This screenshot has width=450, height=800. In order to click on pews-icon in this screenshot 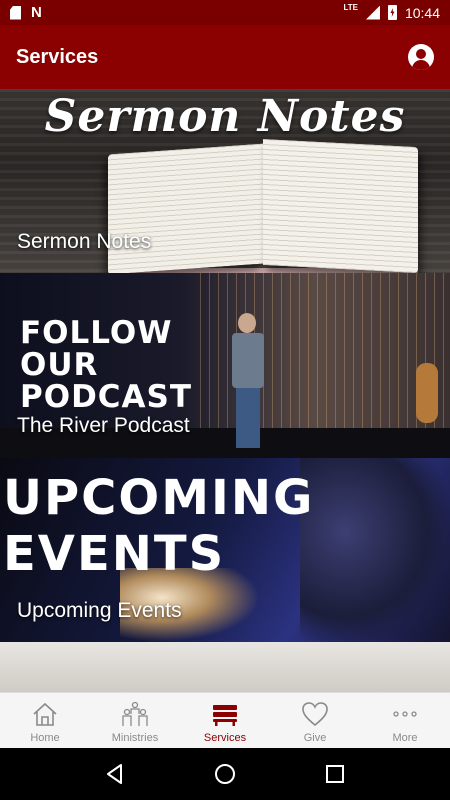, I will do `click(225, 714)`.